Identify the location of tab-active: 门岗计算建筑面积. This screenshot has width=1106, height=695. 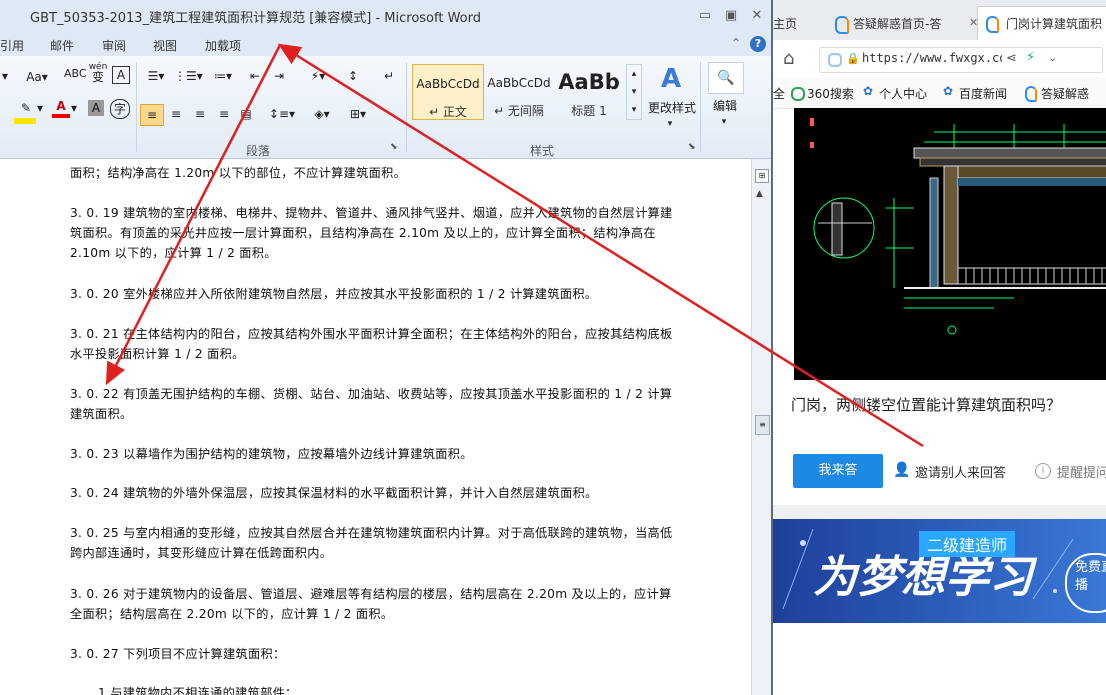
(1041, 23).